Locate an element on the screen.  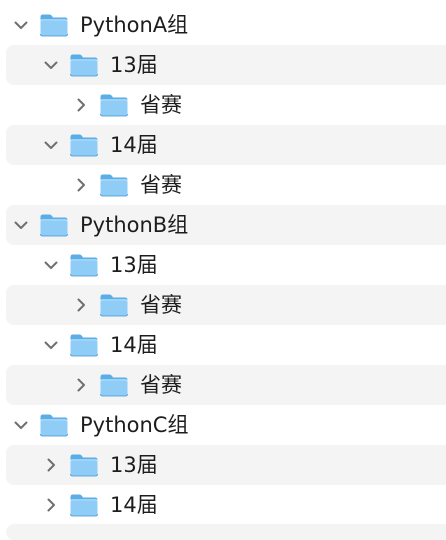
tree-row-empty is located at coordinates (223, 532).